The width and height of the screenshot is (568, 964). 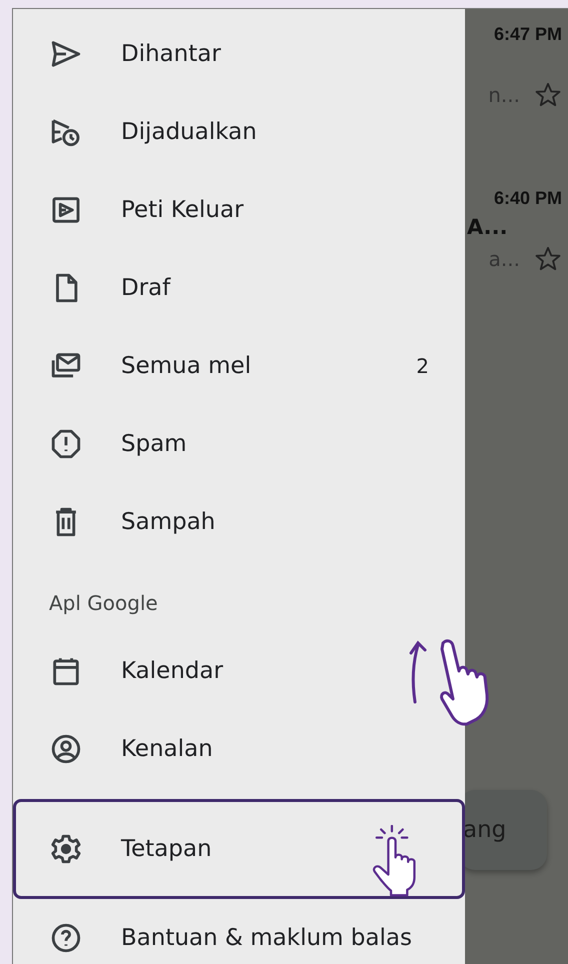 What do you see at coordinates (172, 671) in the screenshot?
I see `item-label: Kalendar` at bounding box center [172, 671].